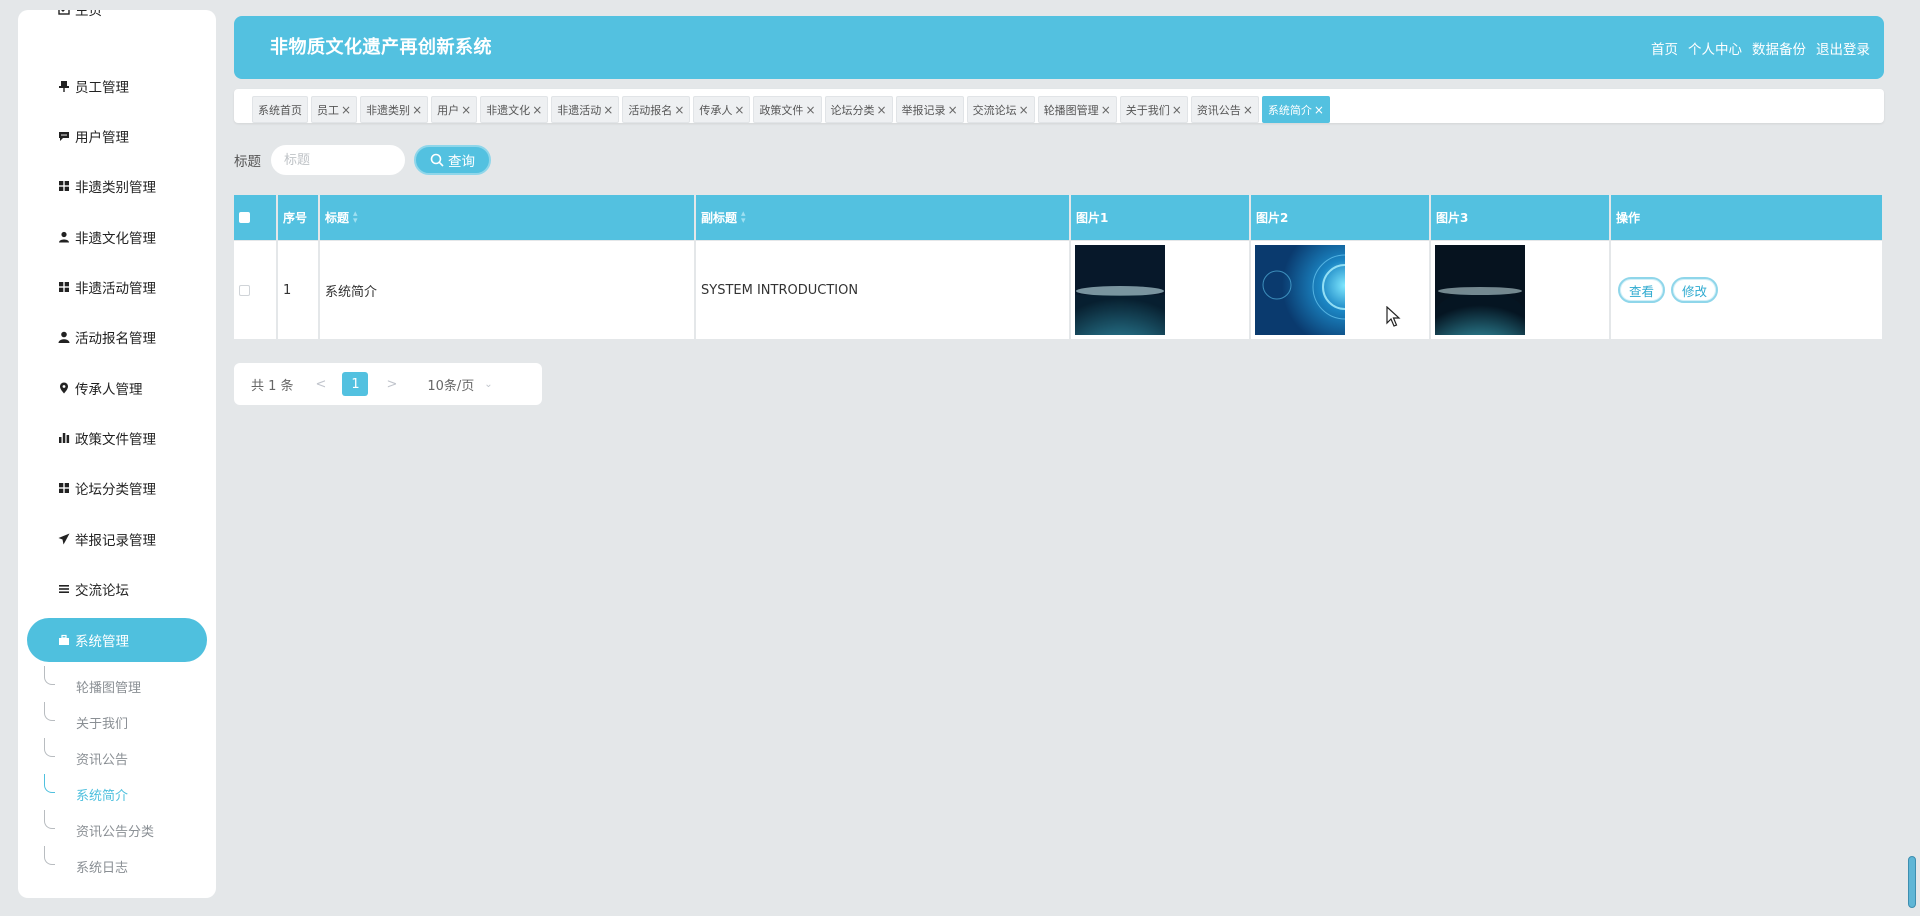 This screenshot has width=1920, height=916. What do you see at coordinates (1092, 218) in the screenshot?
I see `column-header-label: 图片1` at bounding box center [1092, 218].